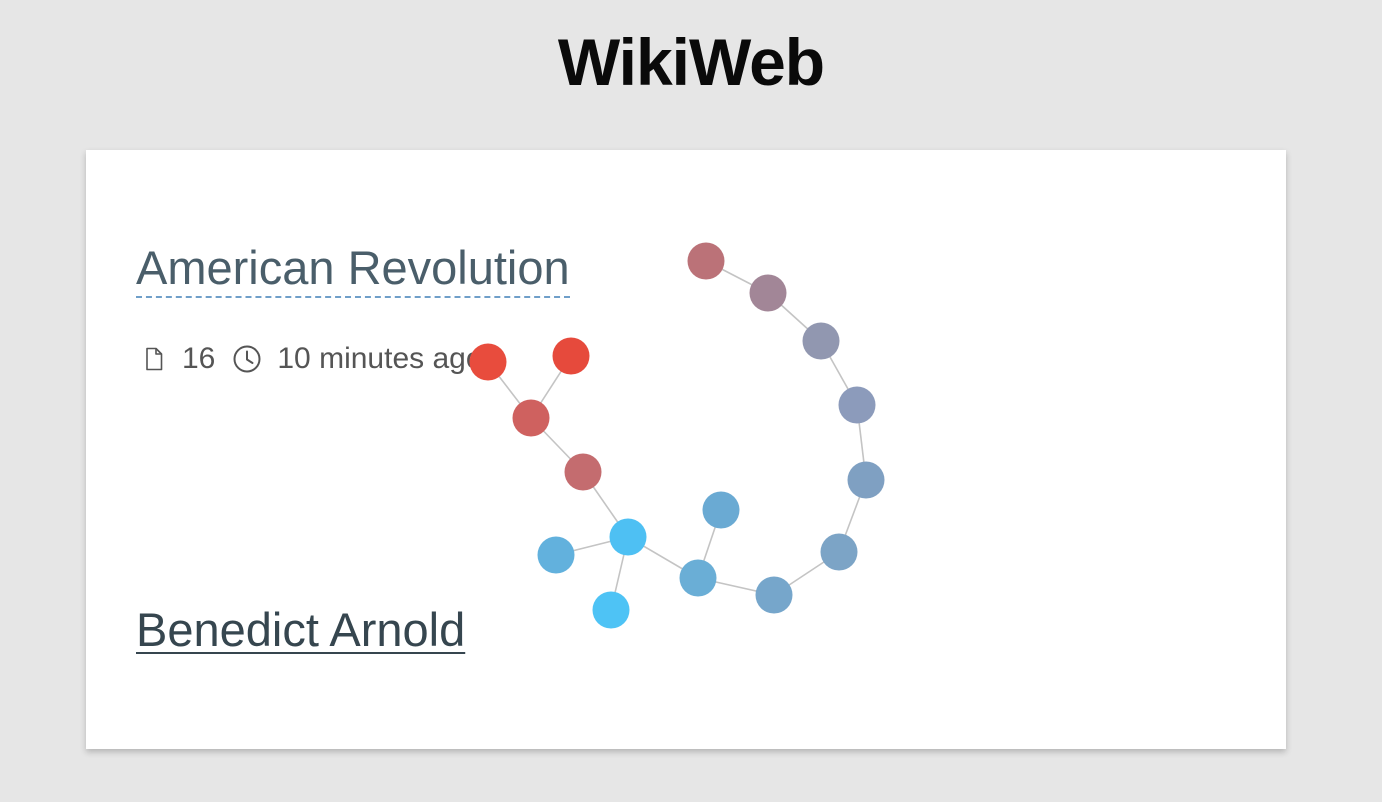 This screenshot has width=1382, height=802. What do you see at coordinates (300, 630) in the screenshot?
I see `article-link: Benedict Arnold` at bounding box center [300, 630].